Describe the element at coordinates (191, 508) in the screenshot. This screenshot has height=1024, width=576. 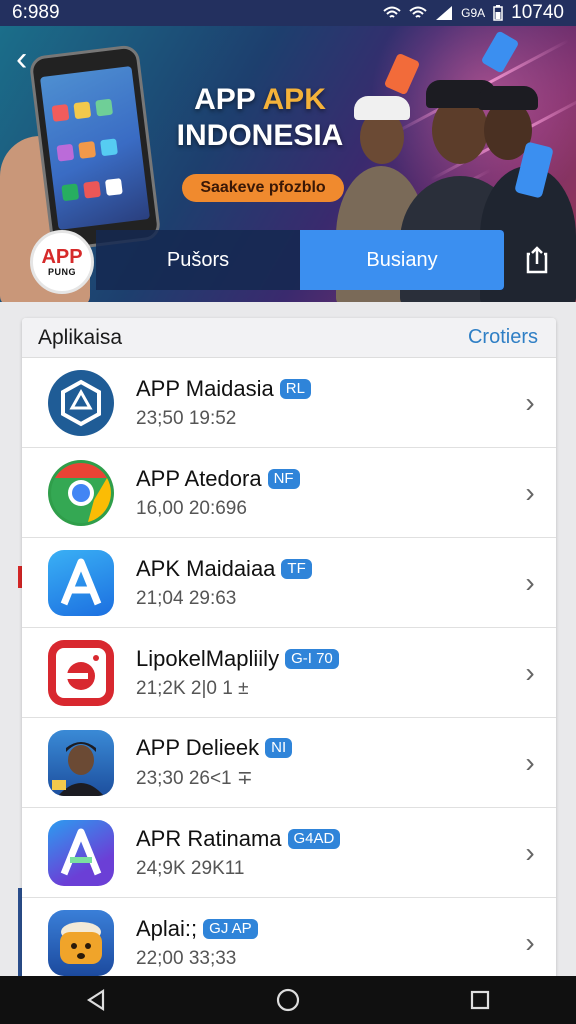
I see `app-meta: 16,00 20:696` at that location.